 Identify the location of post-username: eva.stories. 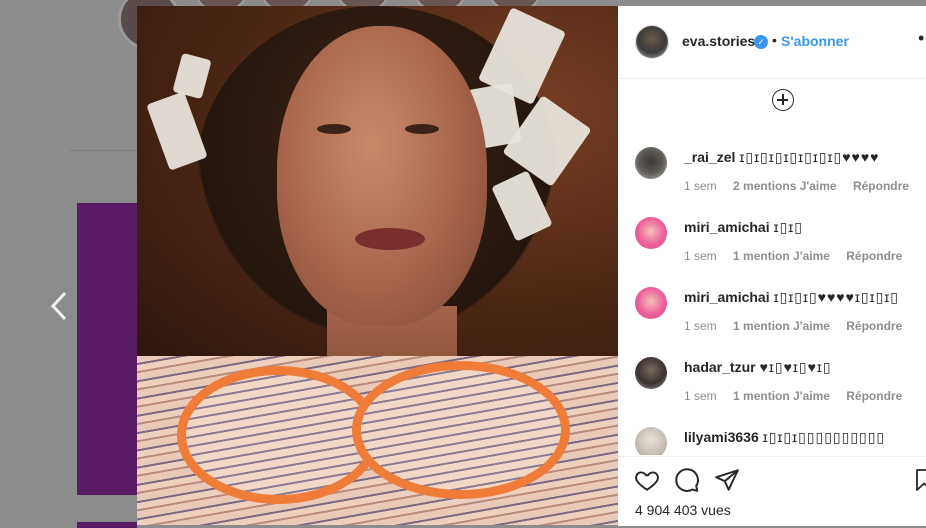
(718, 41).